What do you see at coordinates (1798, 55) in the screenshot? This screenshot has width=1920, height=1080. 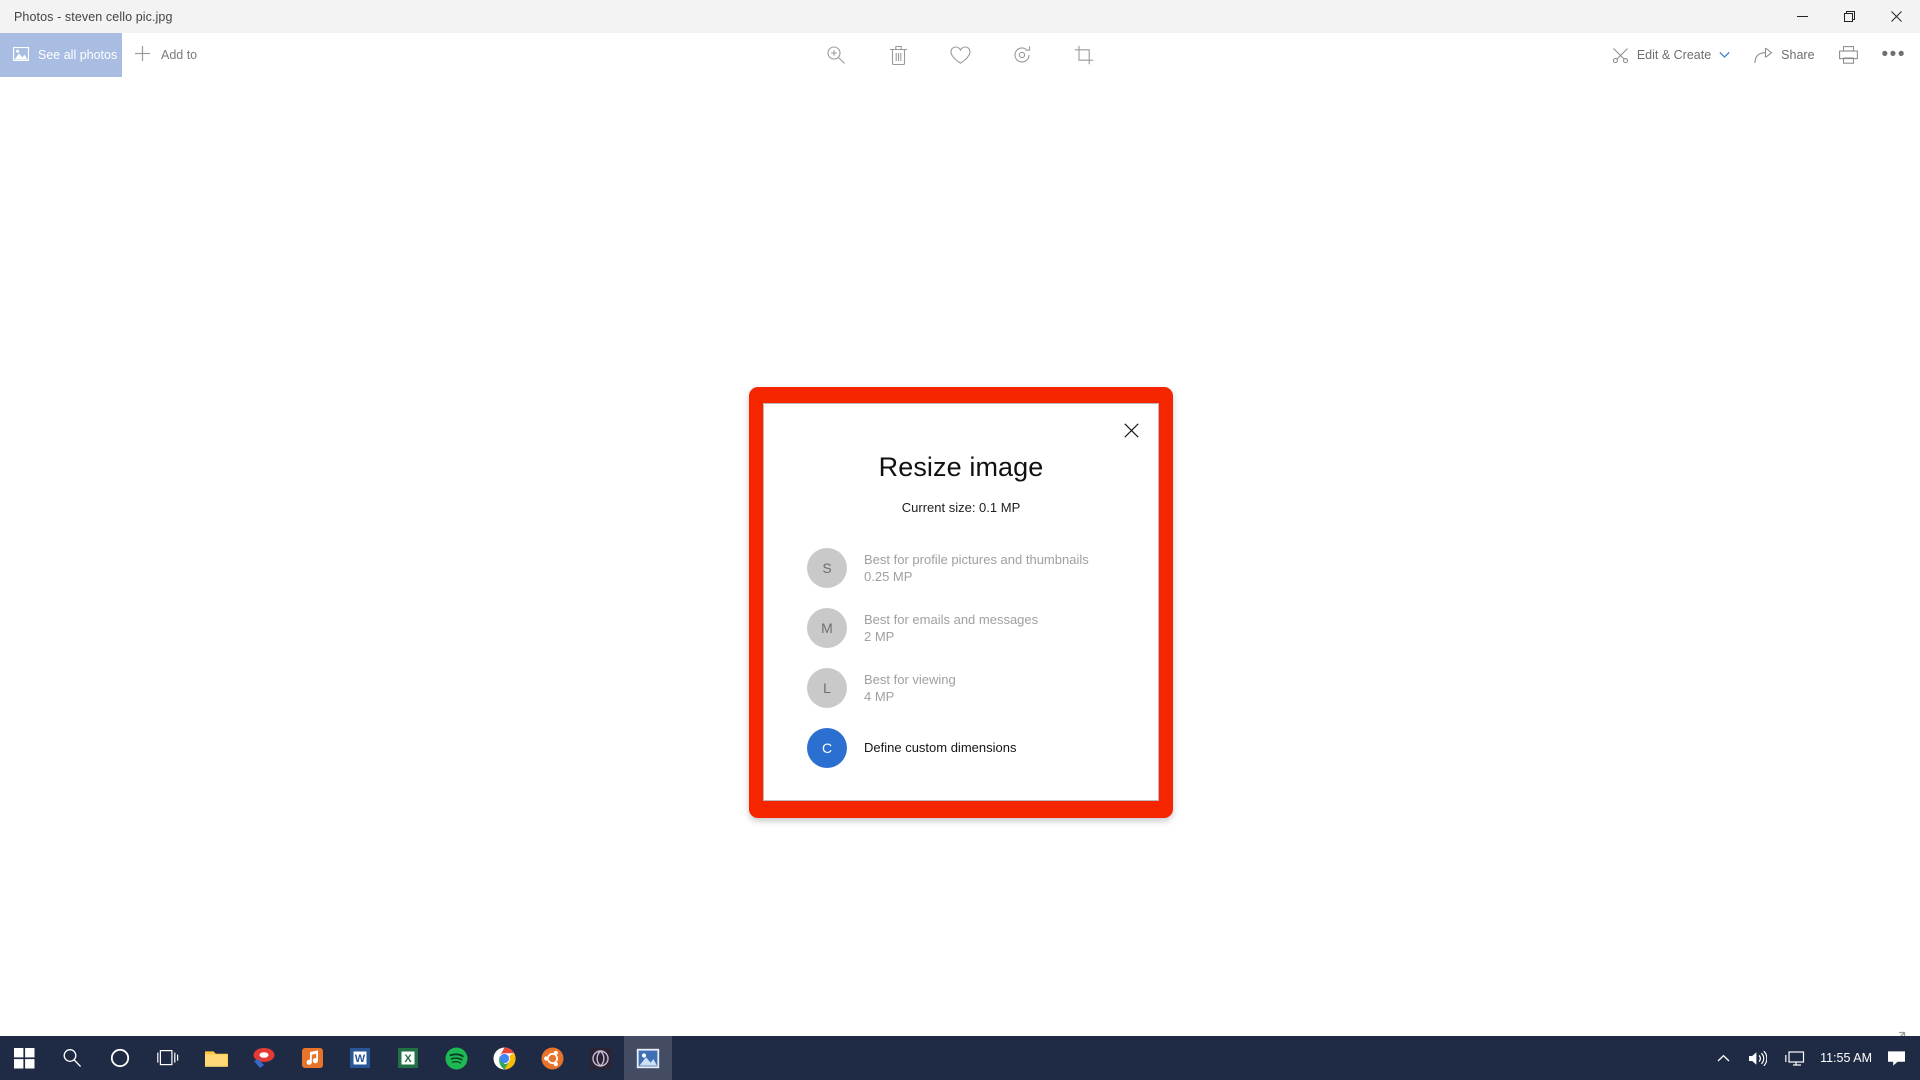 I see `share-label: Share` at bounding box center [1798, 55].